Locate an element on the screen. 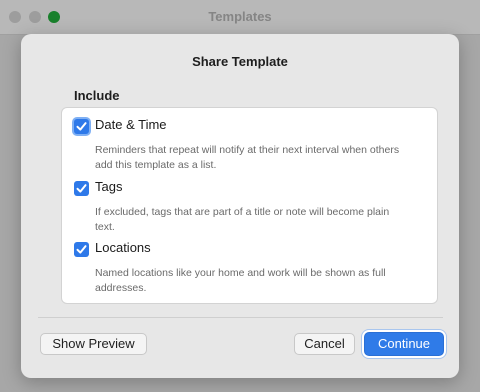 The width and height of the screenshot is (480, 392). date-time-checkbox is located at coordinates (81, 126).